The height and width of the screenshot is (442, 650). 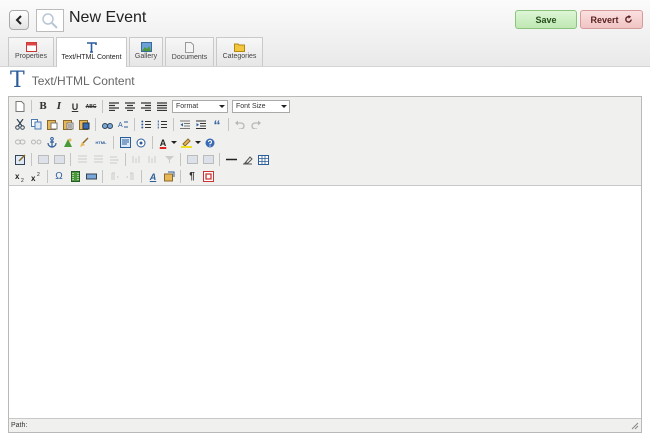 What do you see at coordinates (17, 80) in the screenshot?
I see `text-content-icon: T` at bounding box center [17, 80].